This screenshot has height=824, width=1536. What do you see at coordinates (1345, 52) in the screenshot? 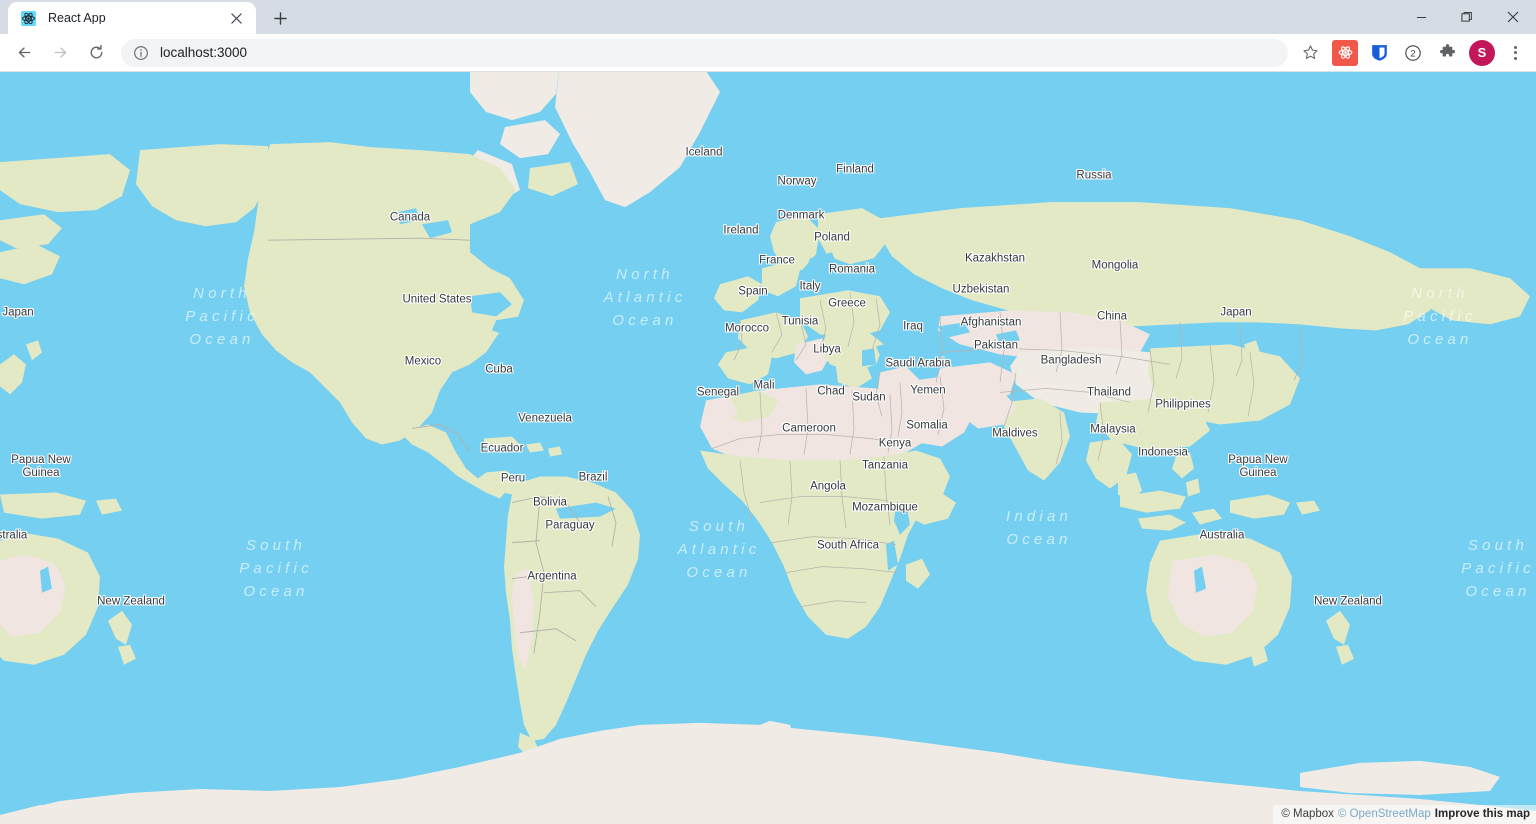
I see `react-devtools-extension-icon` at bounding box center [1345, 52].